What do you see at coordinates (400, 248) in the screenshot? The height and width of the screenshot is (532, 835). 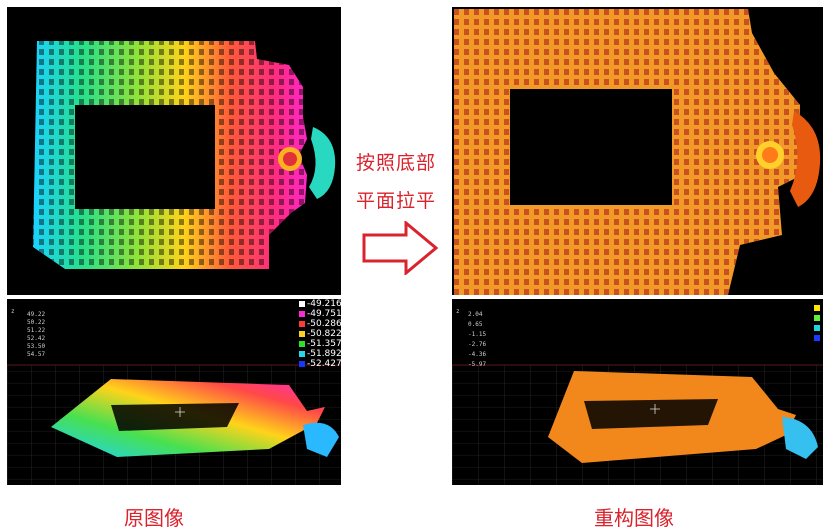 I see `right-arrow-icon` at bounding box center [400, 248].